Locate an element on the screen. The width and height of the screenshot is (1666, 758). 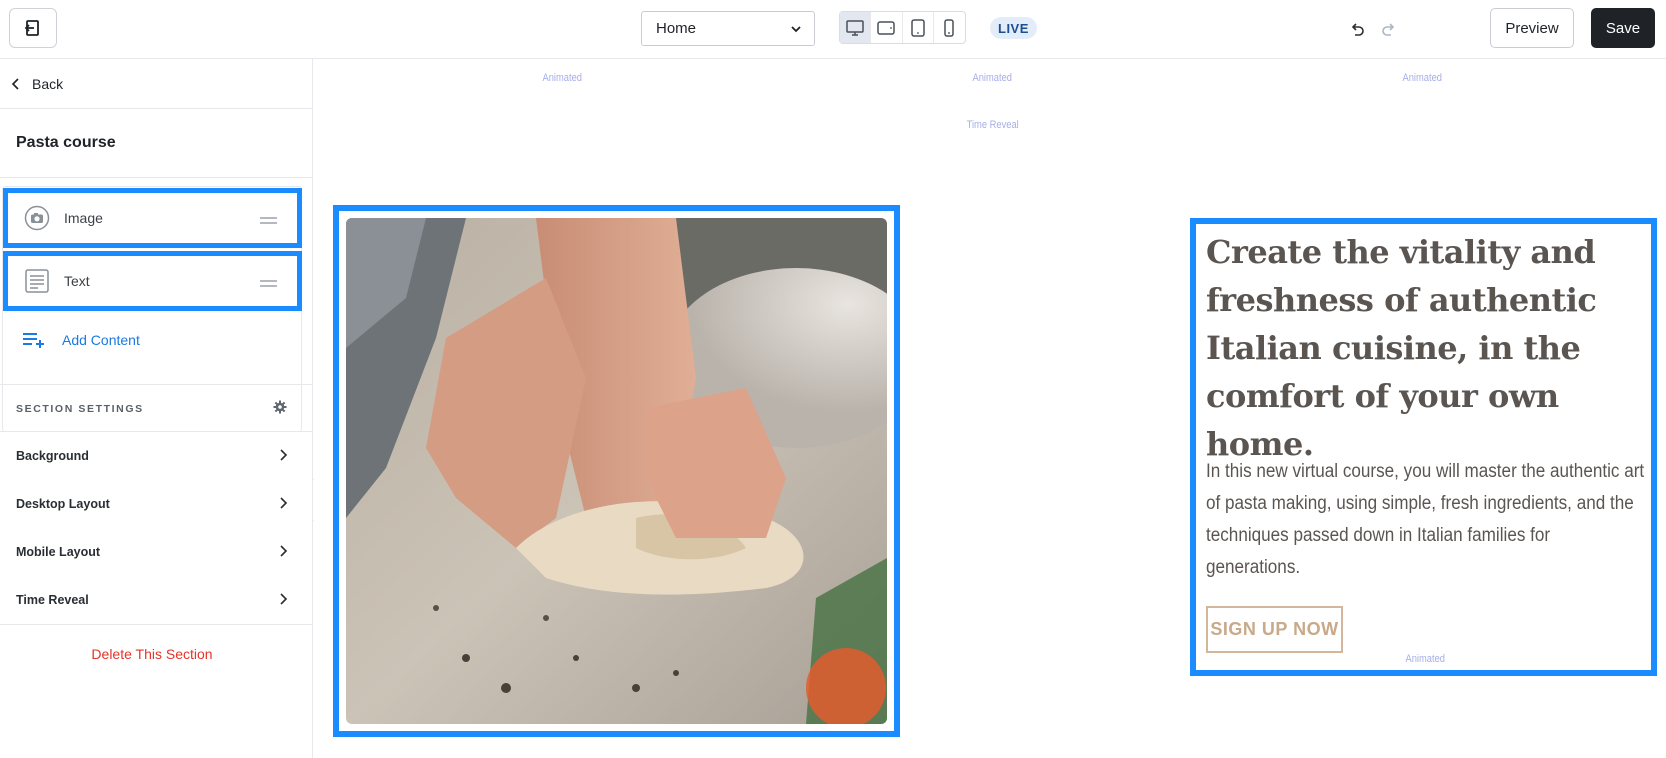
desktop-view-button is located at coordinates (856, 27).